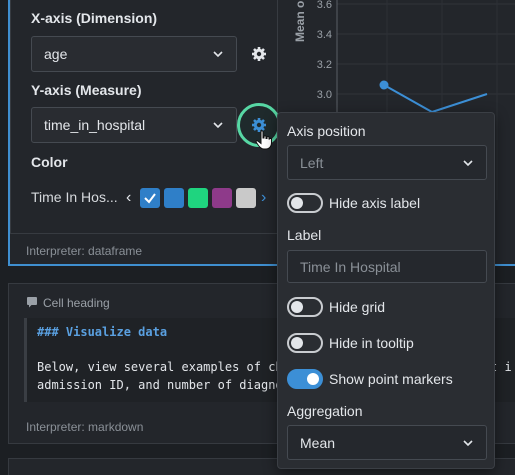 This screenshot has width=515, height=475. Describe the element at coordinates (391, 379) in the screenshot. I see `show-point-markers-text: Show point markers` at that location.